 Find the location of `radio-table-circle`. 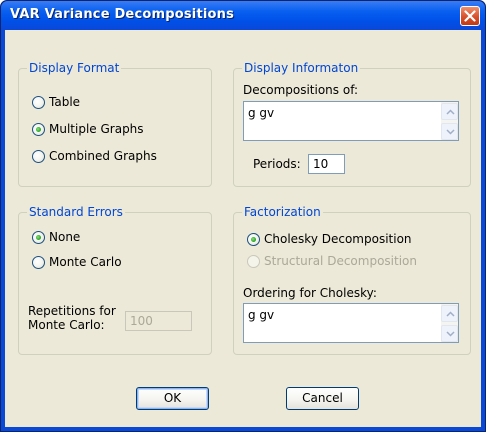

radio-table-circle is located at coordinates (38, 102).